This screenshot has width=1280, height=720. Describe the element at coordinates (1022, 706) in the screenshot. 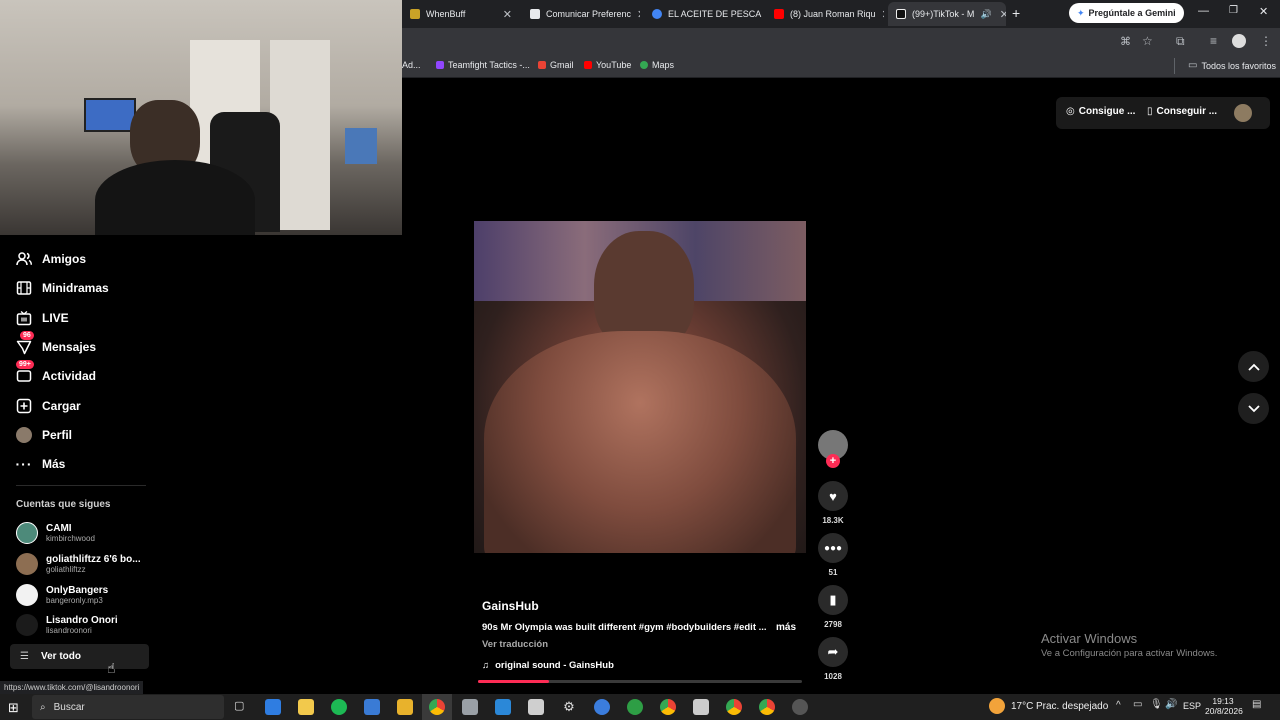

I see `weather-temp: 17°C` at that location.